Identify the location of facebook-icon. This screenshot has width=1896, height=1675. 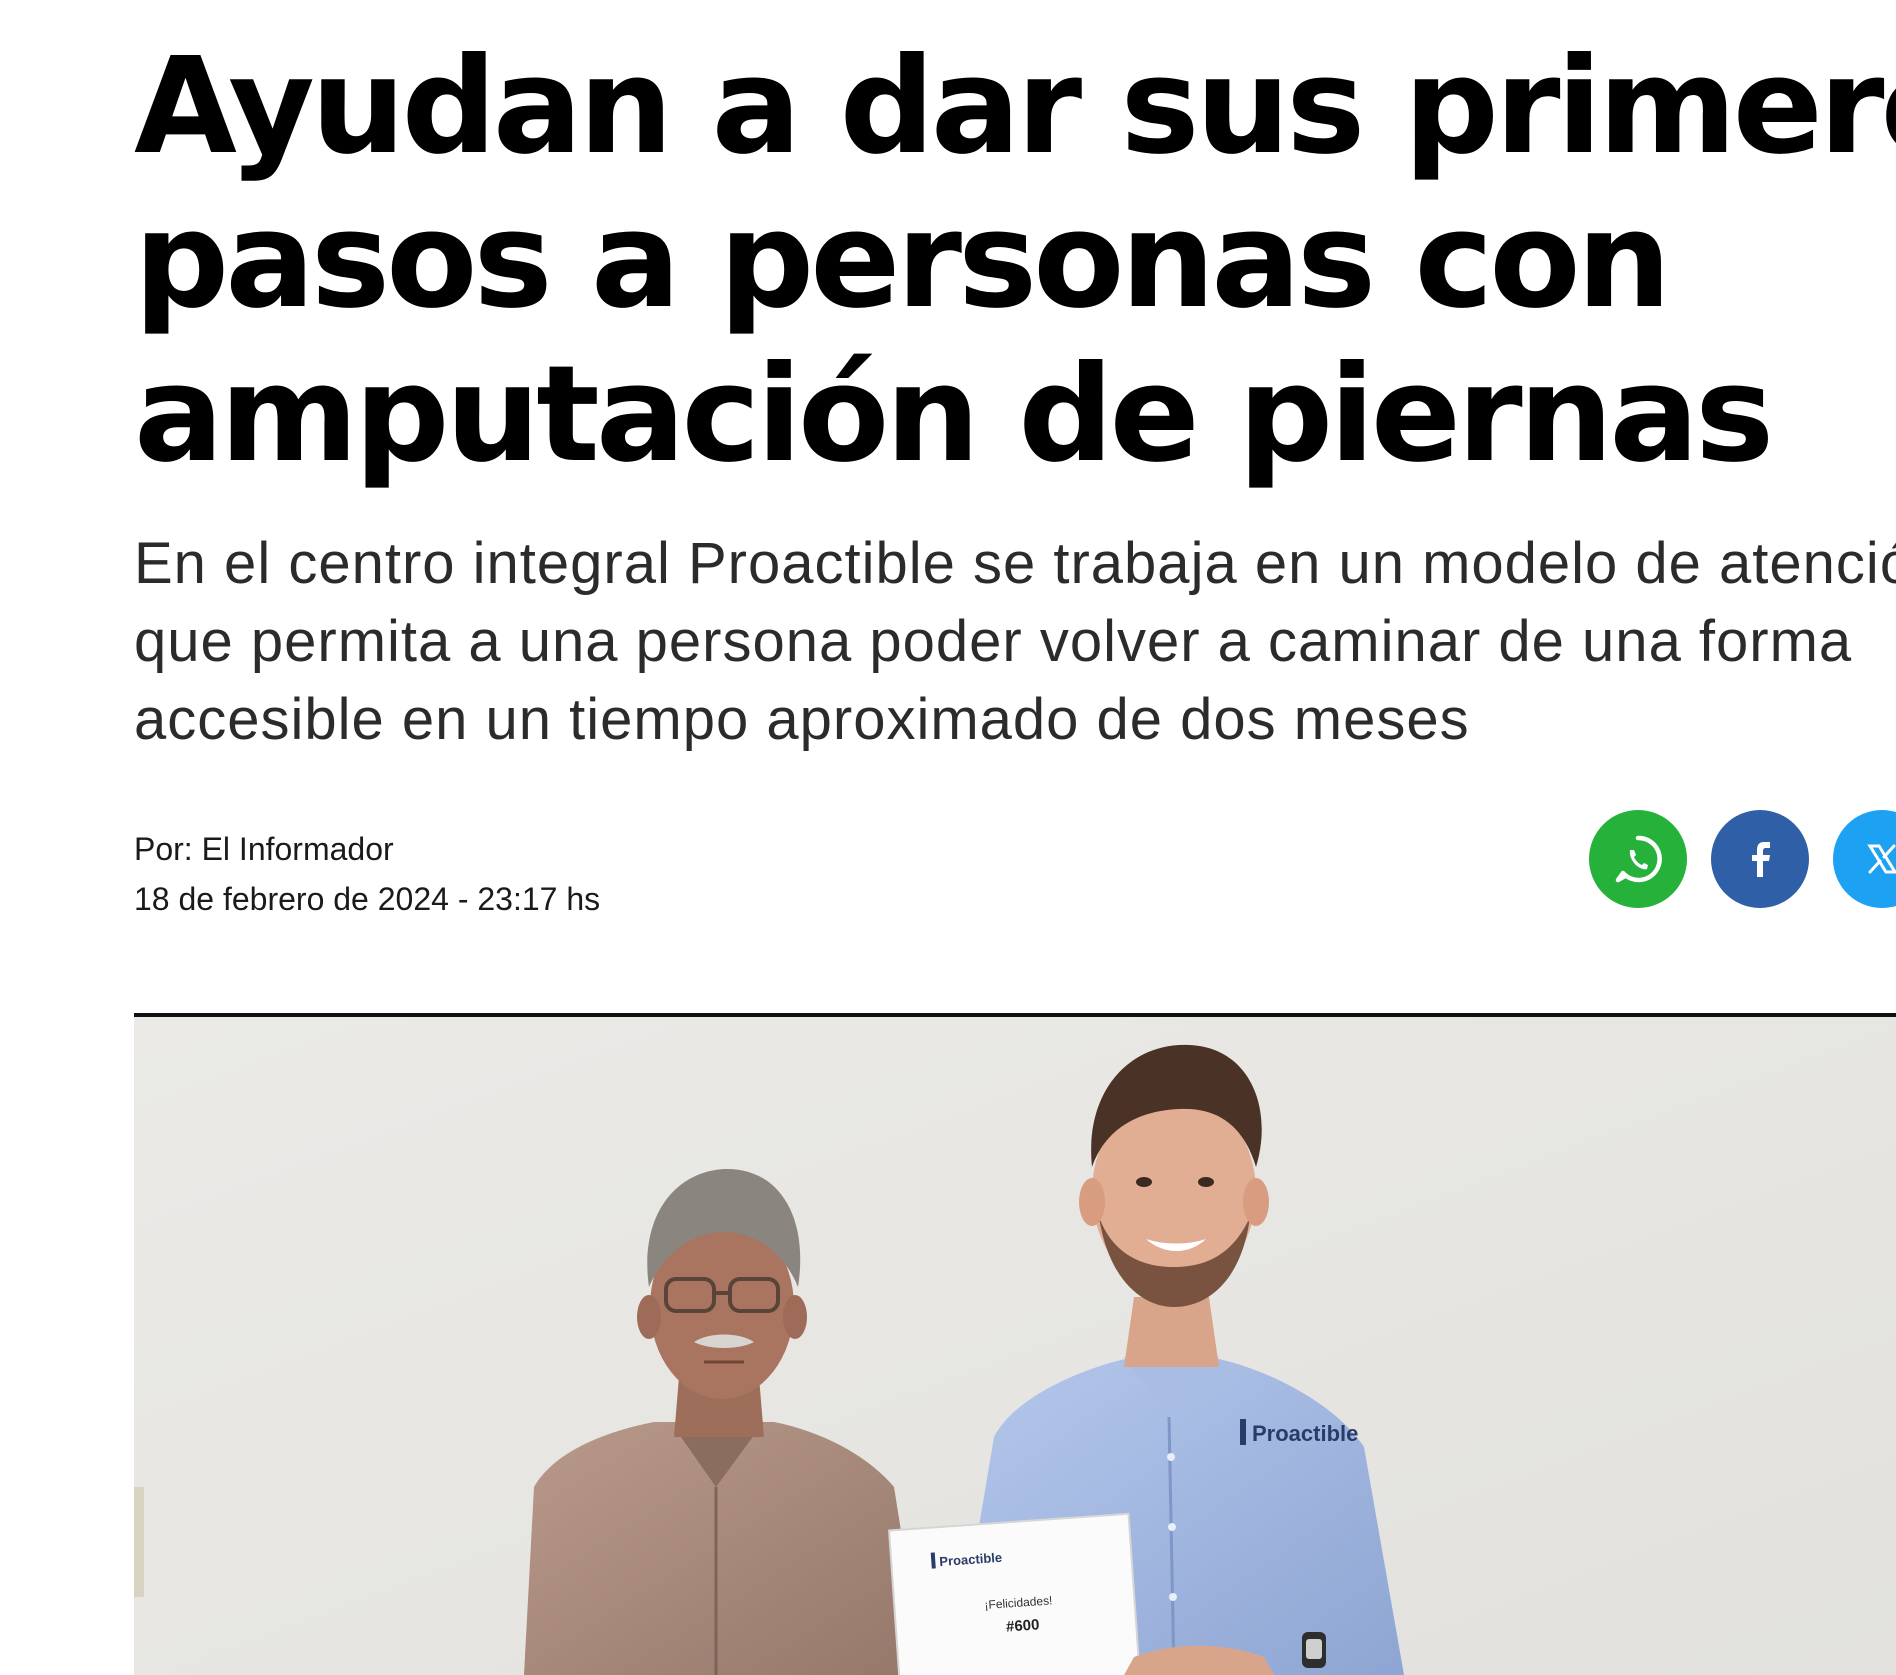
(1761, 859).